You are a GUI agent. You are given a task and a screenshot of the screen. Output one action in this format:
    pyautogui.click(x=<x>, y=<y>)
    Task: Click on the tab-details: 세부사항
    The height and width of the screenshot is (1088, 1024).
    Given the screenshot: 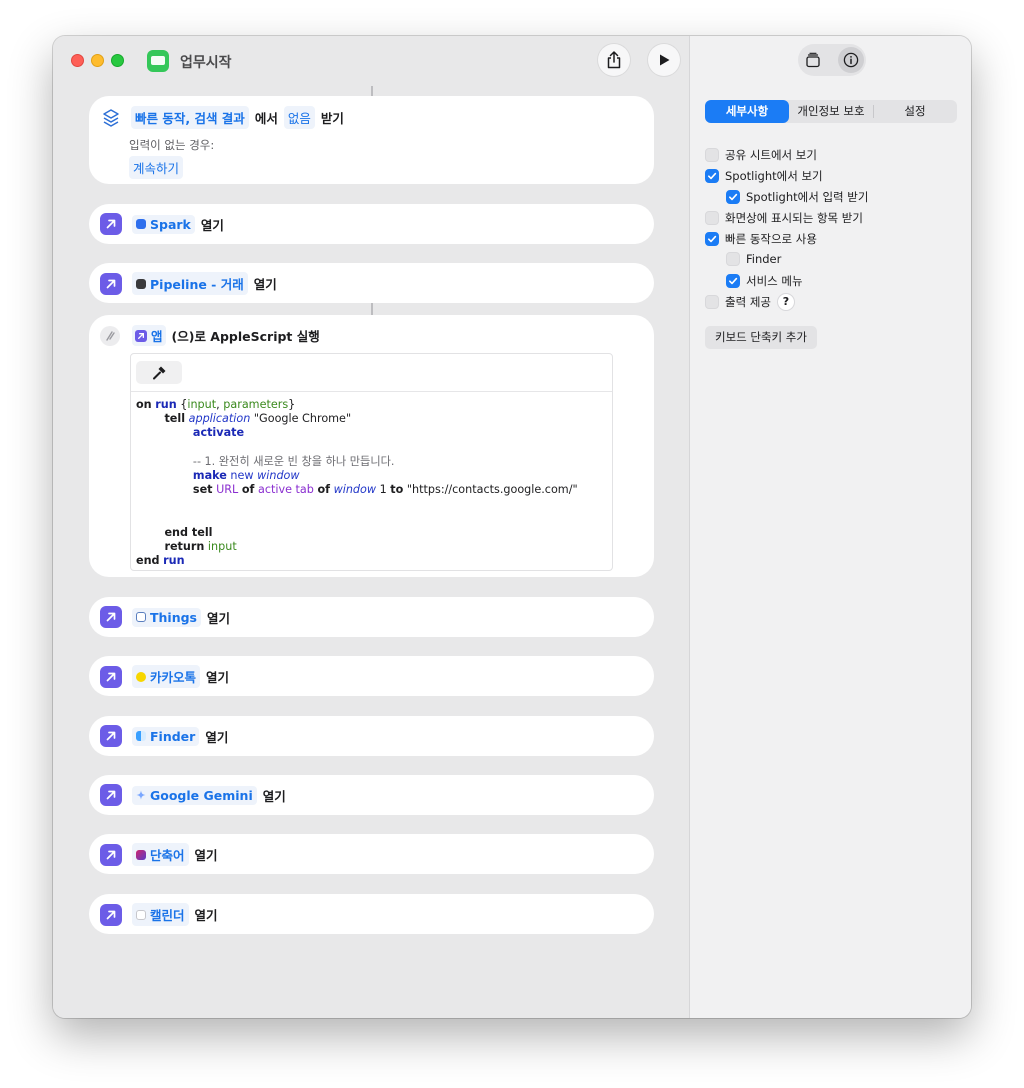 What is the action you would take?
    pyautogui.click(x=747, y=111)
    